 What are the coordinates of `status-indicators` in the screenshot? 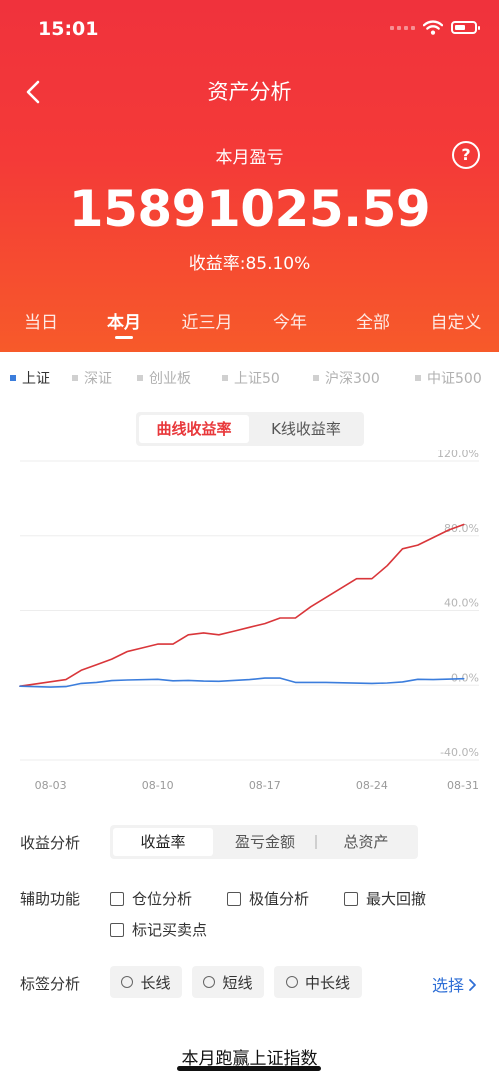 It's located at (435, 27).